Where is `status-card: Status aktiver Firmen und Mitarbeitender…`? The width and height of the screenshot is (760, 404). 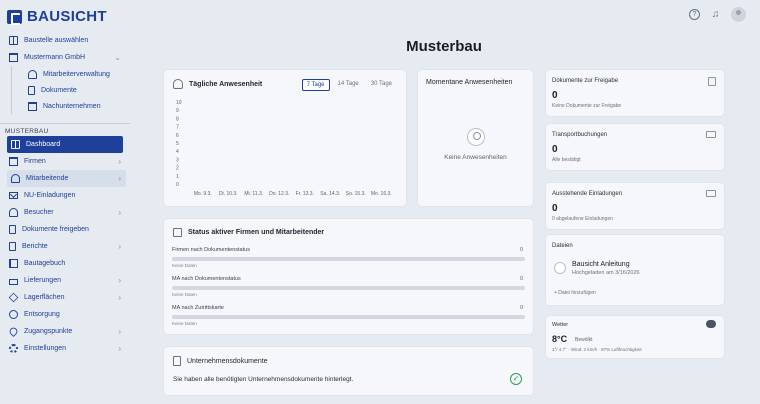
status-card: Status aktiver Firmen und Mitarbeitender… is located at coordinates (348, 276).